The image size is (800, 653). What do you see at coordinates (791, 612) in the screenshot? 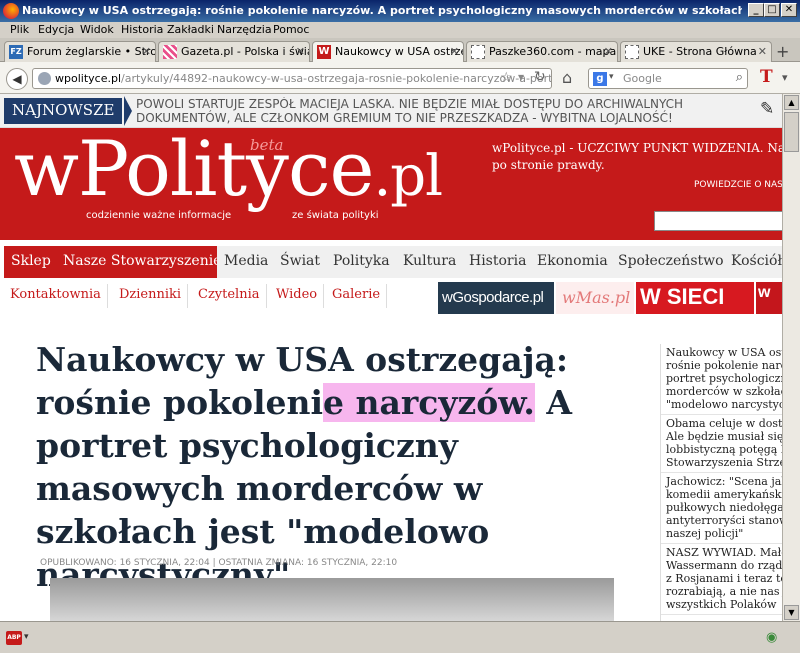
I see `scroll-down-icon: ▼` at bounding box center [791, 612].